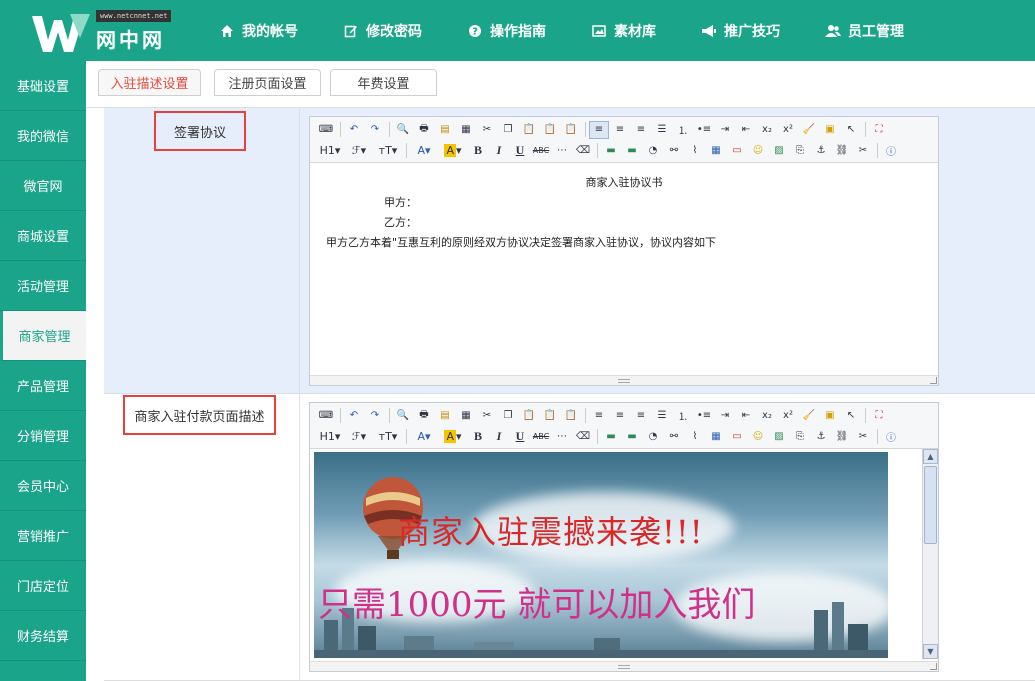 Image resolution: width=1035 pixels, height=681 pixels. I want to click on sidebar-item-product-management: 产品管理, so click(43, 386).